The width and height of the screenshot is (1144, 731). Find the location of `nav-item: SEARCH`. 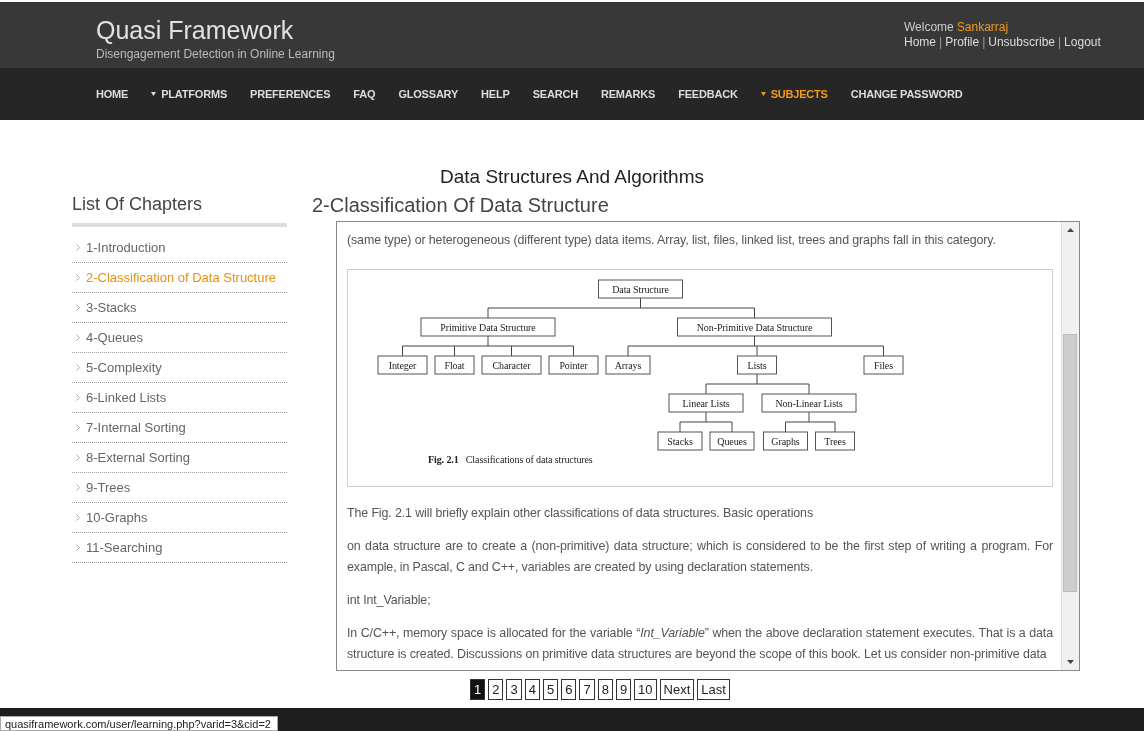

nav-item: SEARCH is located at coordinates (555, 94).